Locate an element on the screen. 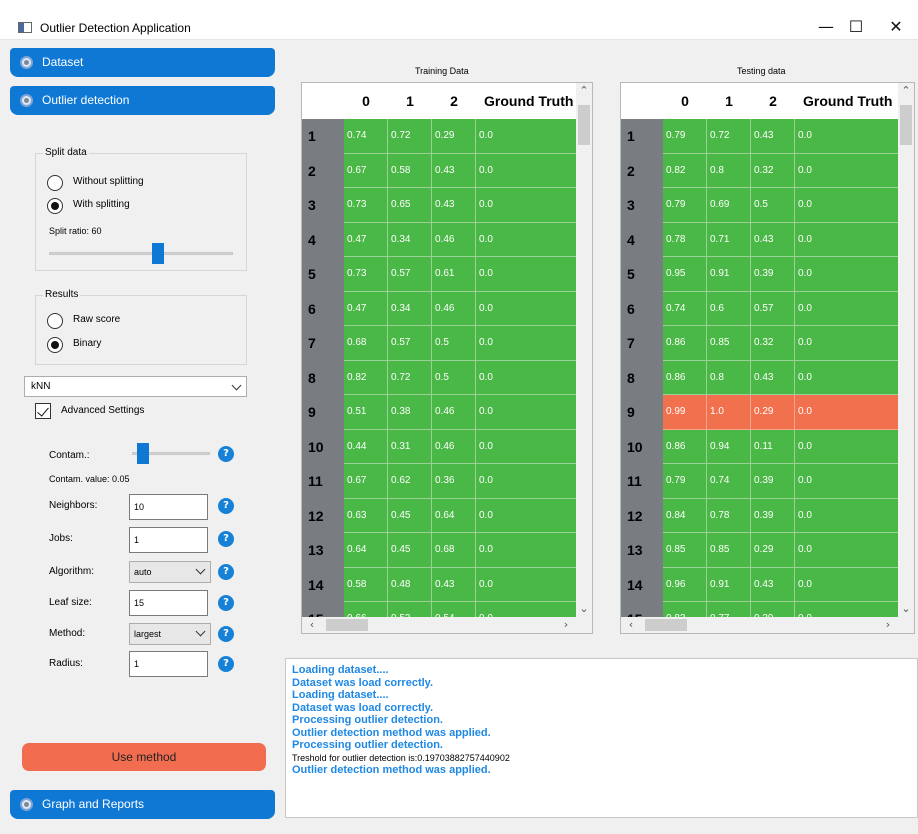 The height and width of the screenshot is (834, 918). table-cell: 0.67 is located at coordinates (366, 481).